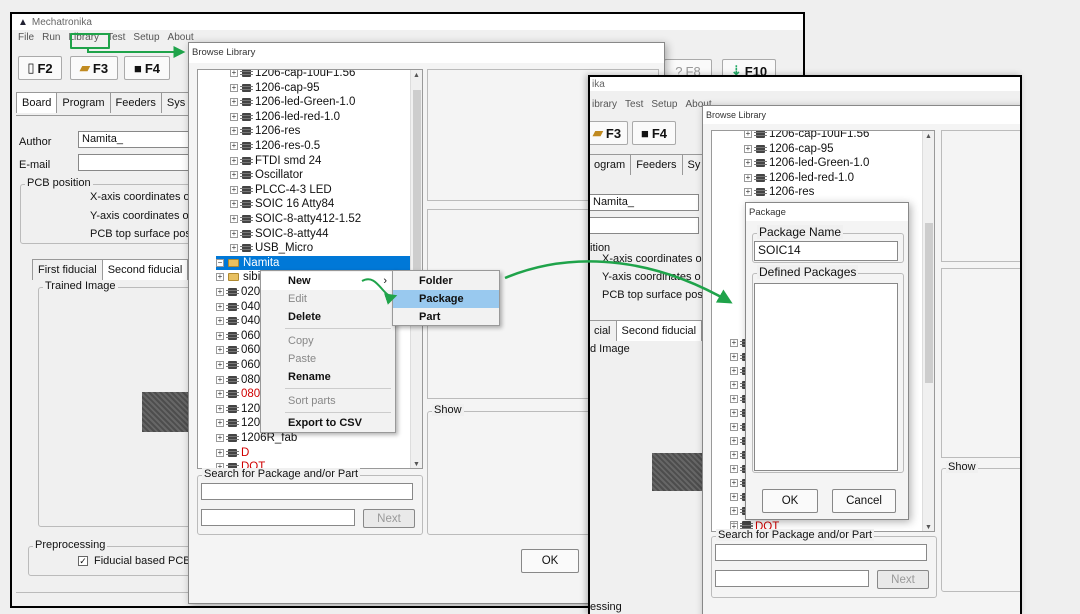 Image resolution: width=1080 pixels, height=614 pixels. Describe the element at coordinates (659, 330) in the screenshot. I see `tab-second-fiducial-2: Second fiducial` at that location.